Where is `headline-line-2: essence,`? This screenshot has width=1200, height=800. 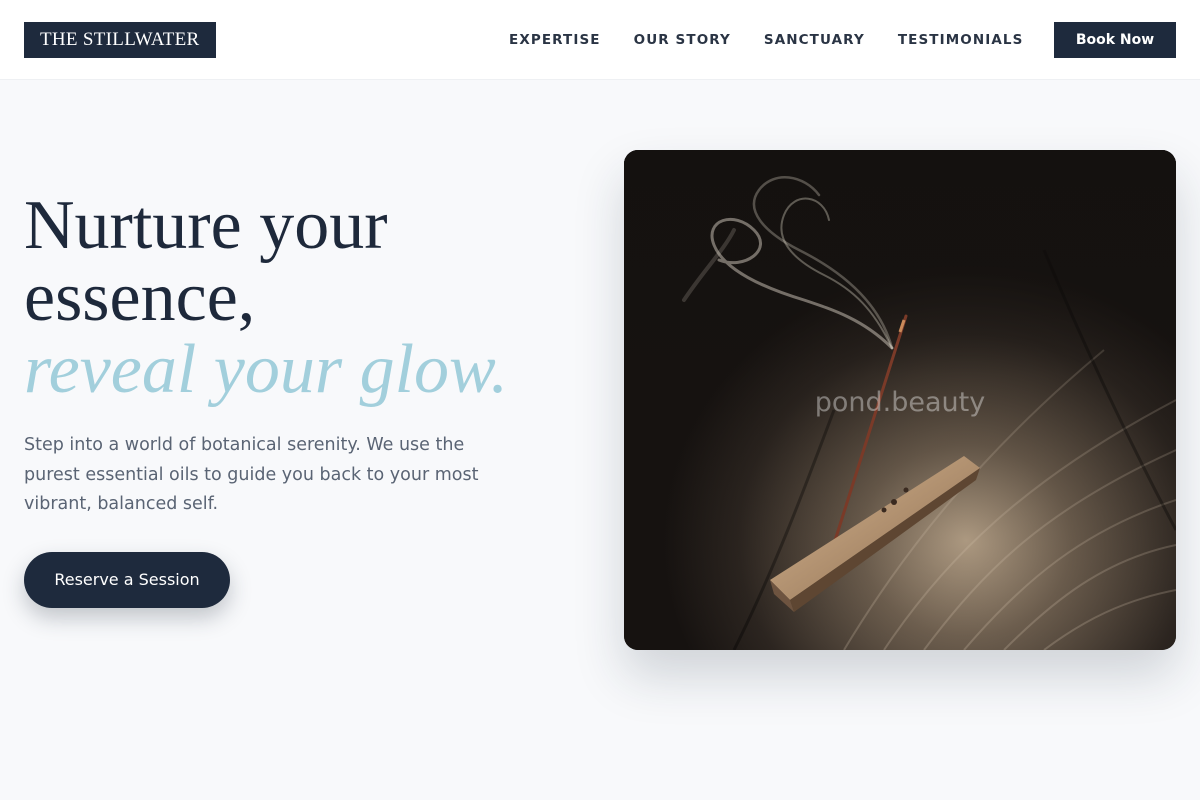
headline-line-2: essence, is located at coordinates (140, 297).